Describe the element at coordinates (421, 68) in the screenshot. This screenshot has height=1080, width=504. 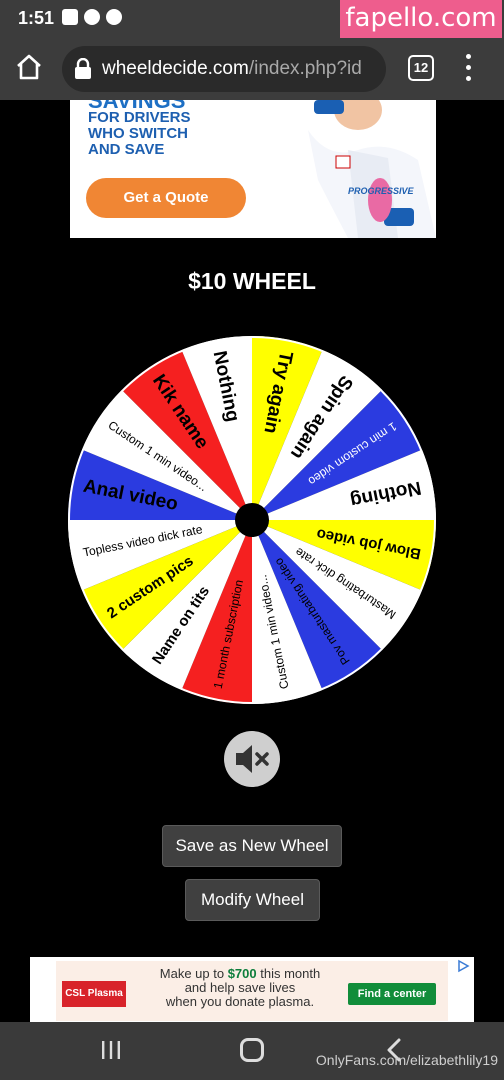
I see `tab-switcher-button: 12` at that location.